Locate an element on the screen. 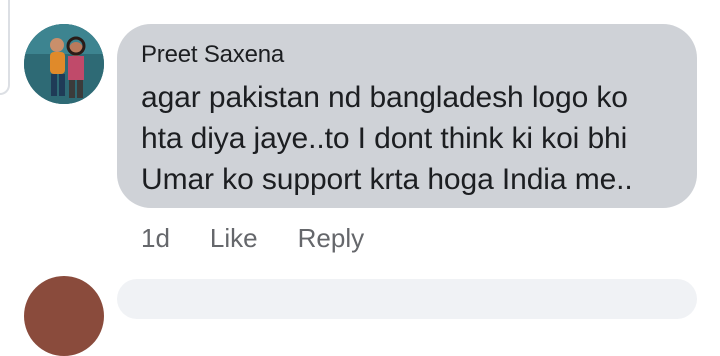  next-comment-bubble is located at coordinates (407, 299).